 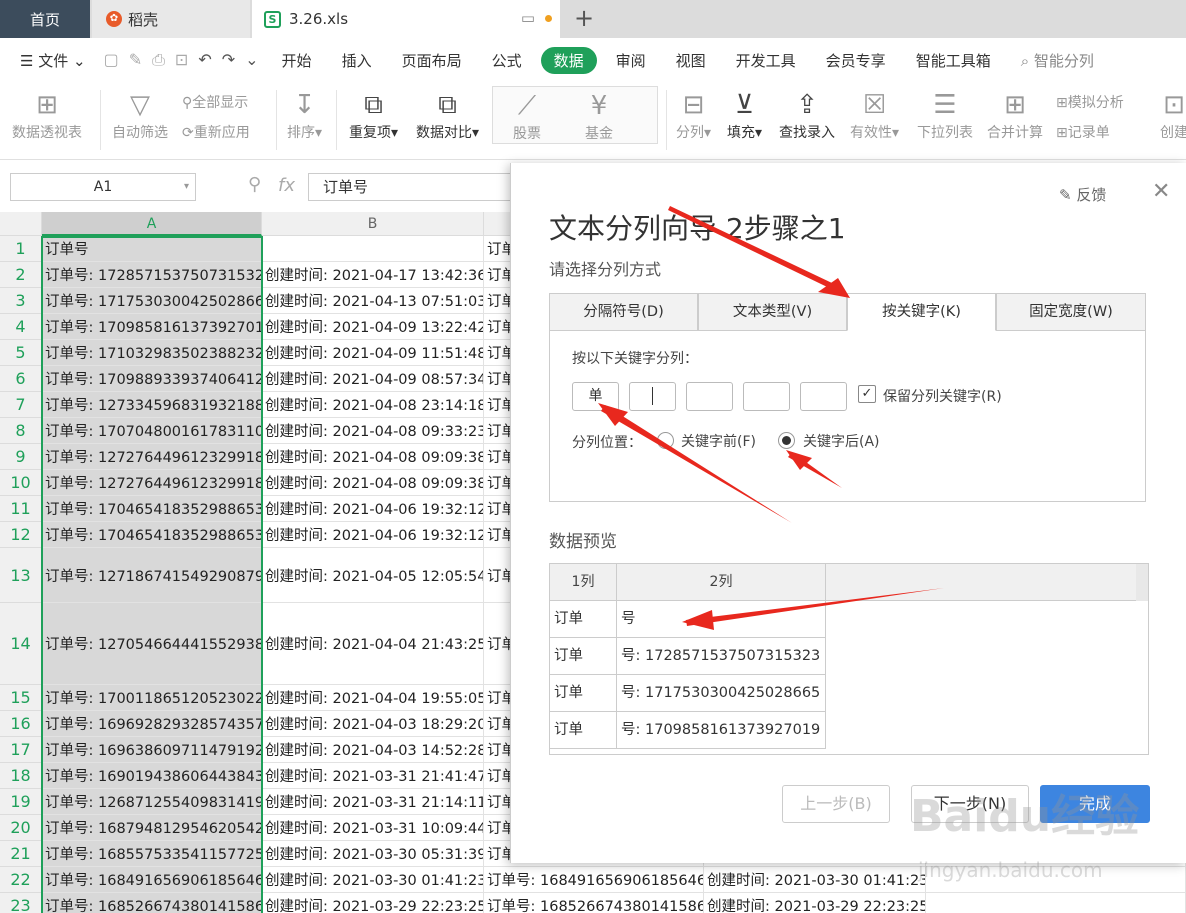 I want to click on after-keyword-radio, so click(x=786, y=440).